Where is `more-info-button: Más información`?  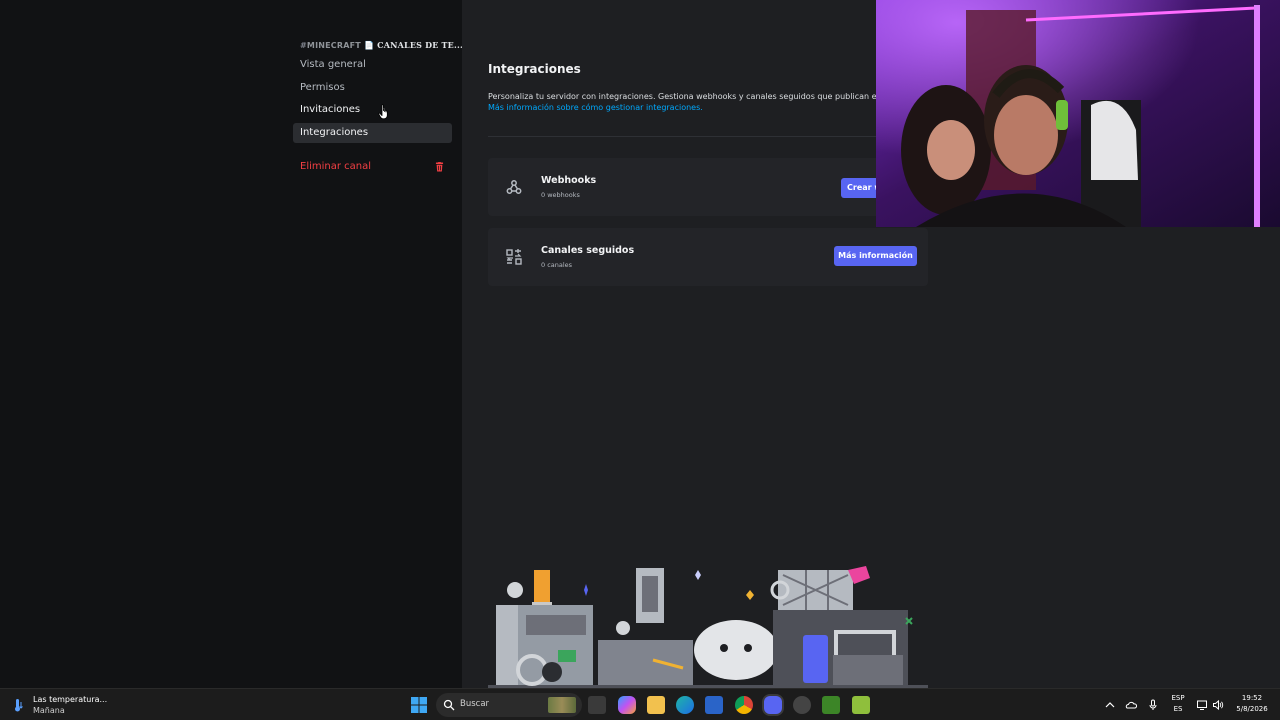
more-info-button: Más información is located at coordinates (875, 256).